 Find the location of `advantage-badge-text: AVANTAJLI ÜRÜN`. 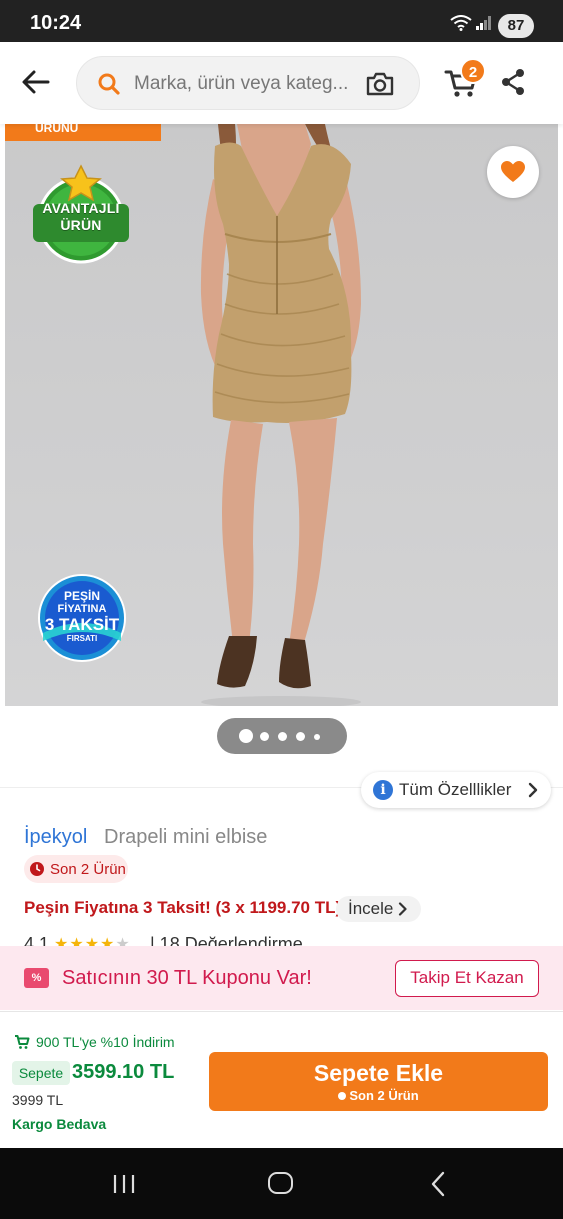

advantage-badge-text: AVANTAJLI ÜRÜN is located at coordinates (81, 216).